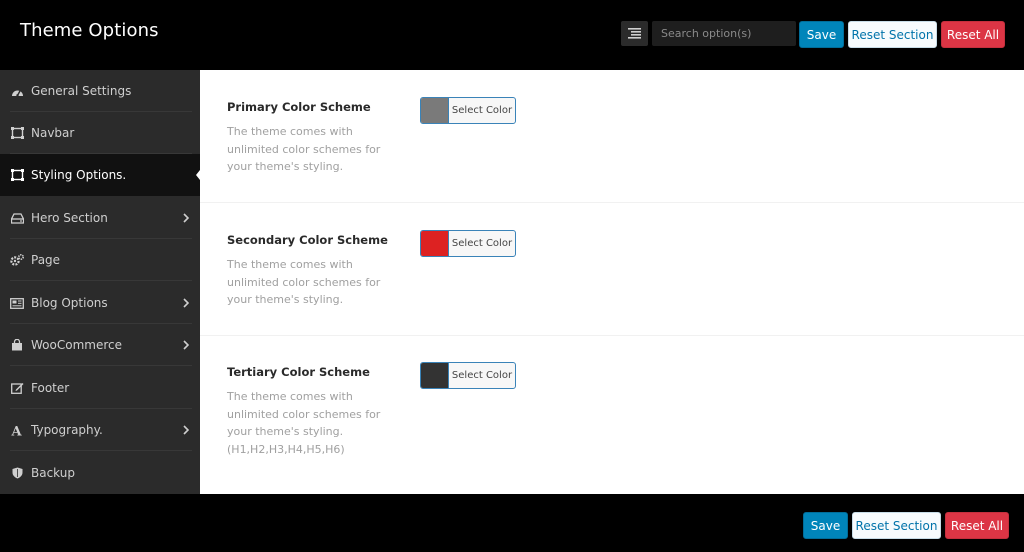 This screenshot has width=1024, height=552. I want to click on page-title: Theme Options, so click(89, 30).